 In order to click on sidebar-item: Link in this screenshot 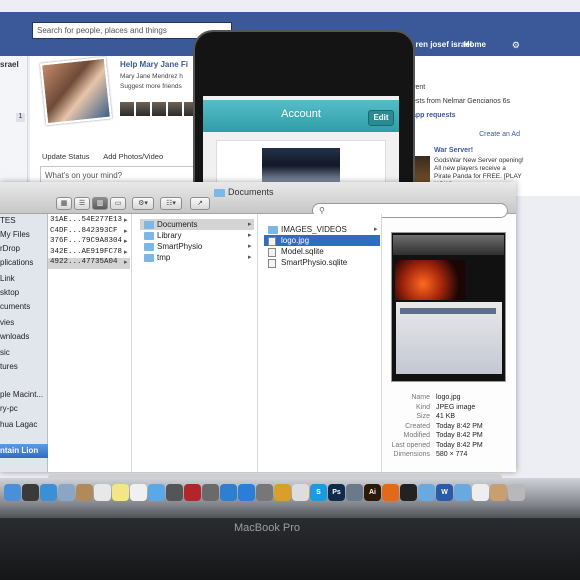, I will do `click(7, 278)`.